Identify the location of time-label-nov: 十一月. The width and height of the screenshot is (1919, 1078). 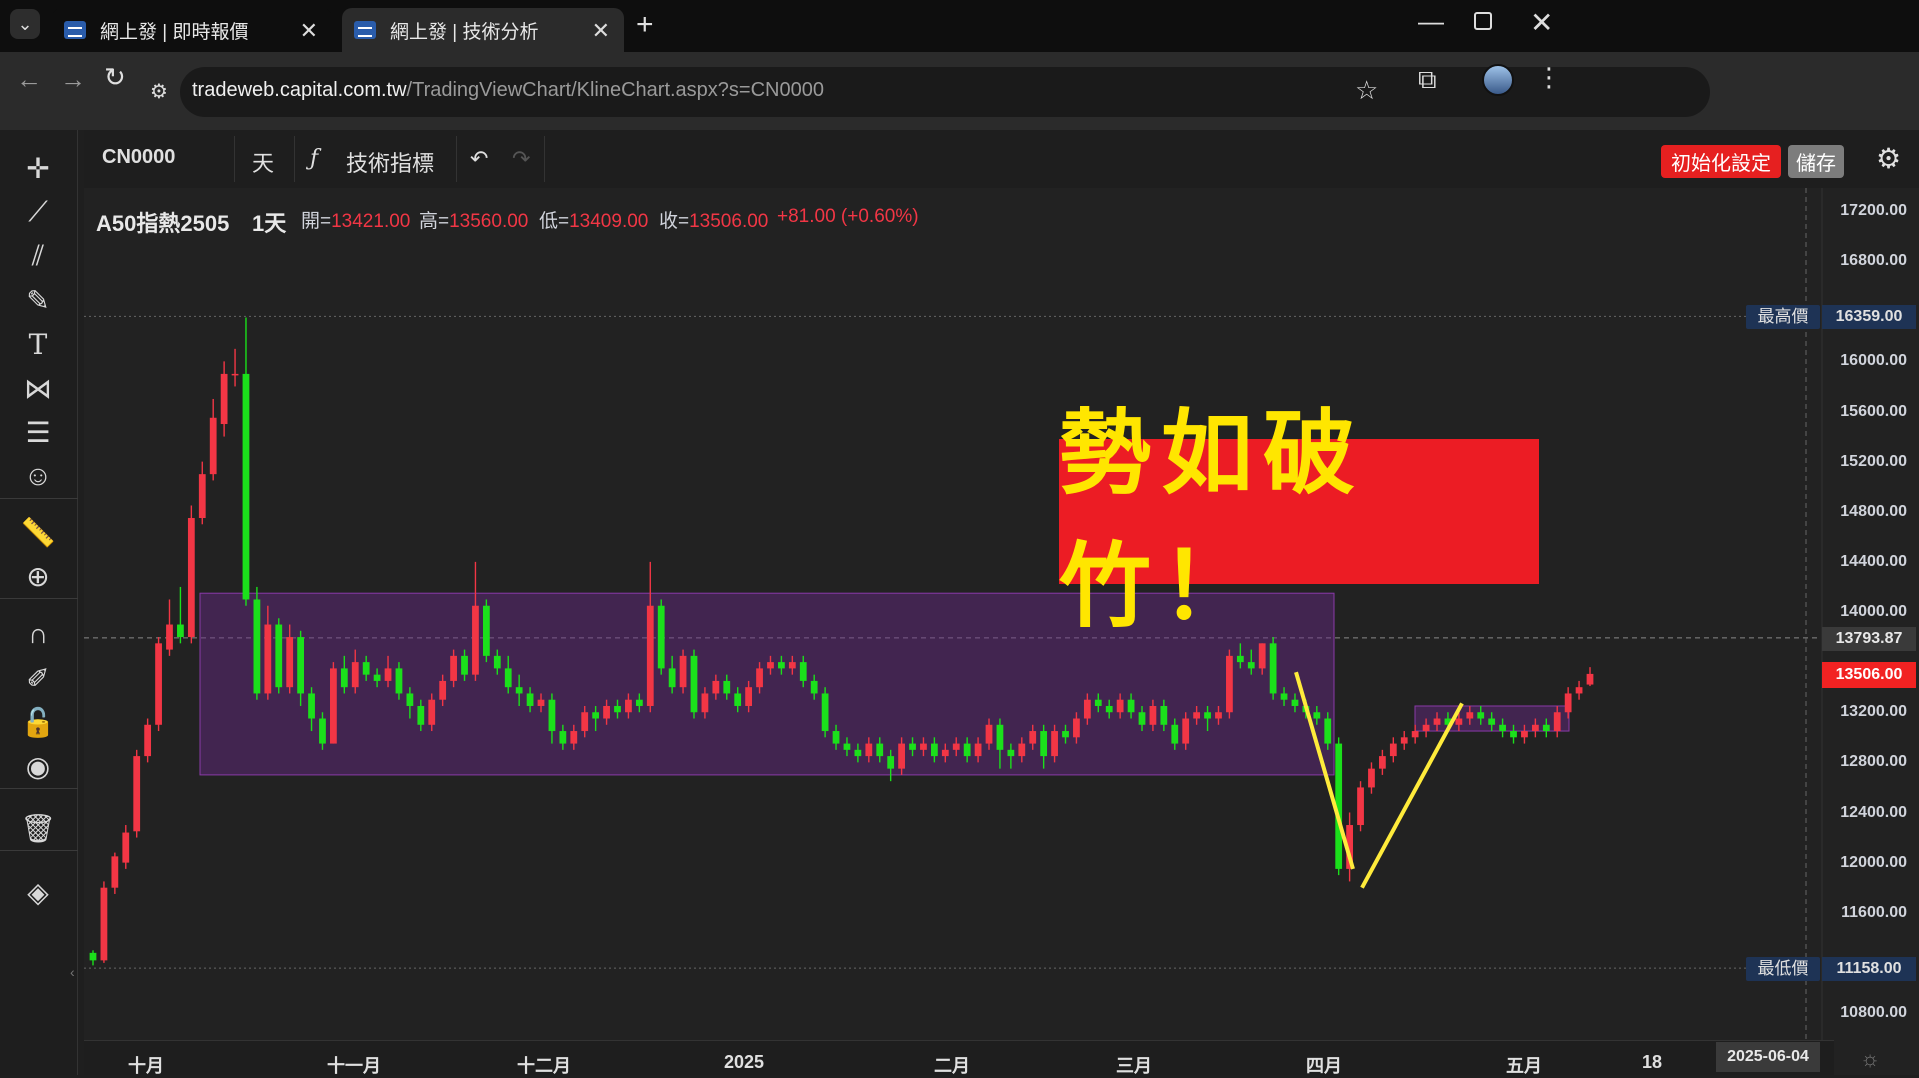
(354, 1066).